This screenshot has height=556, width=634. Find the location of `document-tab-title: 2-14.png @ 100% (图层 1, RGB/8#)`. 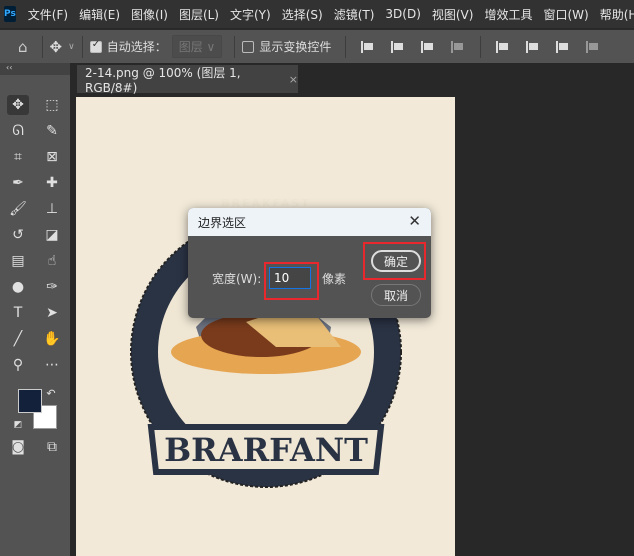

document-tab-title: 2-14.png @ 100% (图层 1, RGB/8#) is located at coordinates (163, 80).